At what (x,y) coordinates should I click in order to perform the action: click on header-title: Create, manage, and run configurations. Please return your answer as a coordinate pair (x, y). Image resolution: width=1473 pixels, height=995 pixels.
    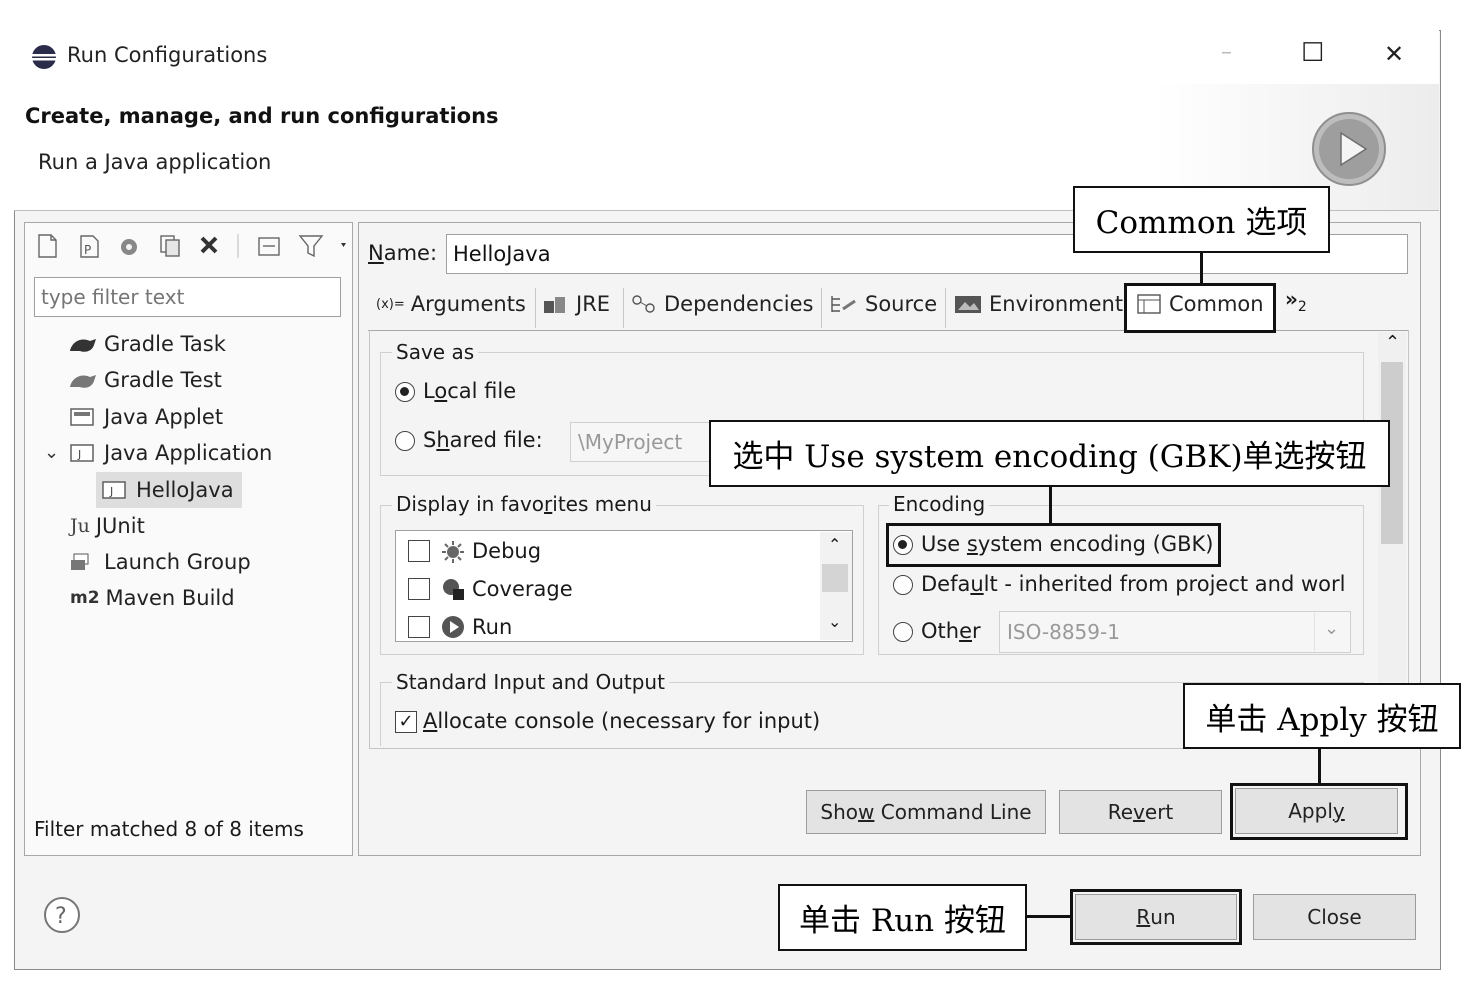
    Looking at the image, I should click on (262, 116).